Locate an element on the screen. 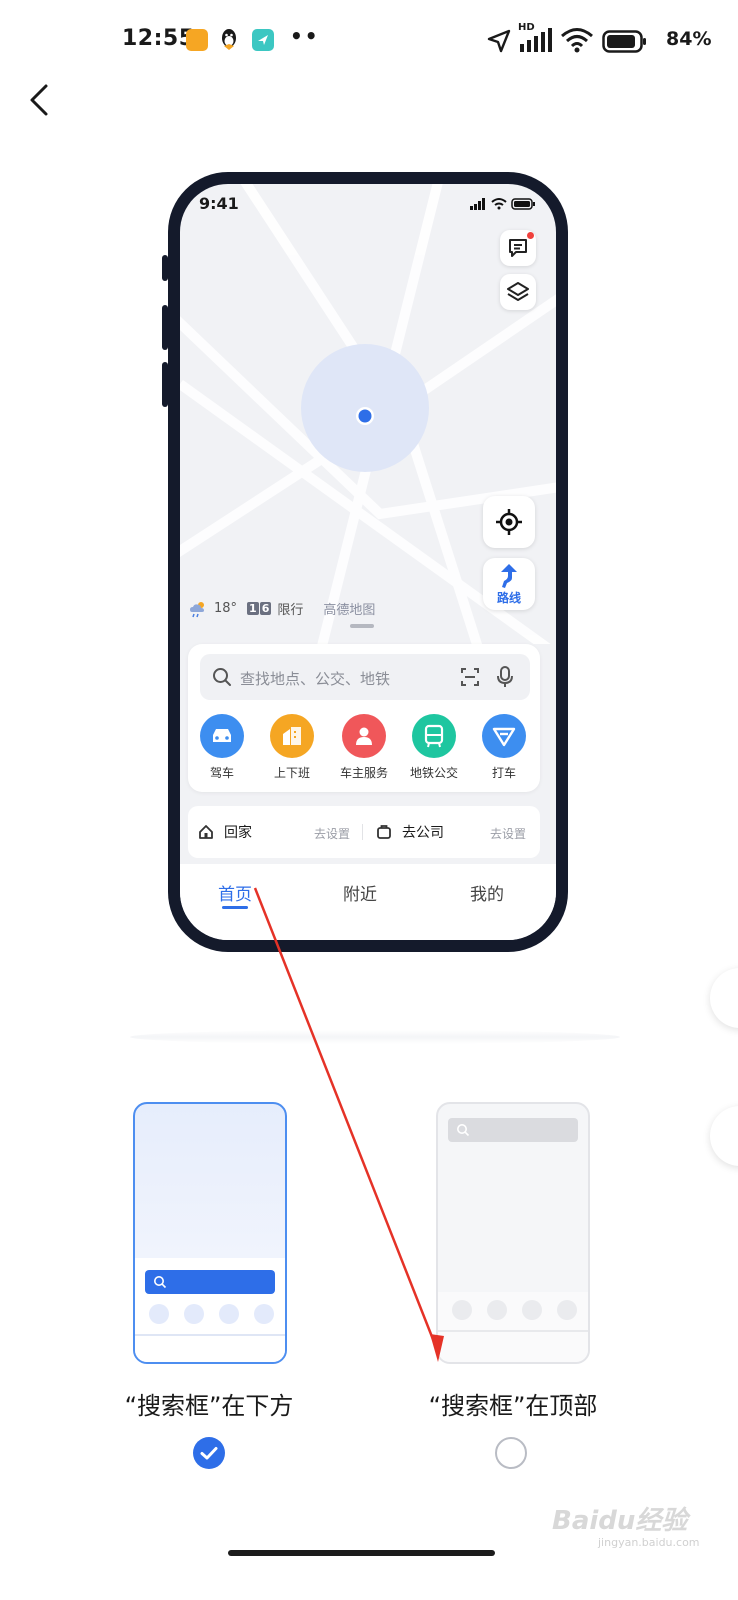 The image size is (738, 1600). tab-home: 首页 is located at coordinates (235, 892).